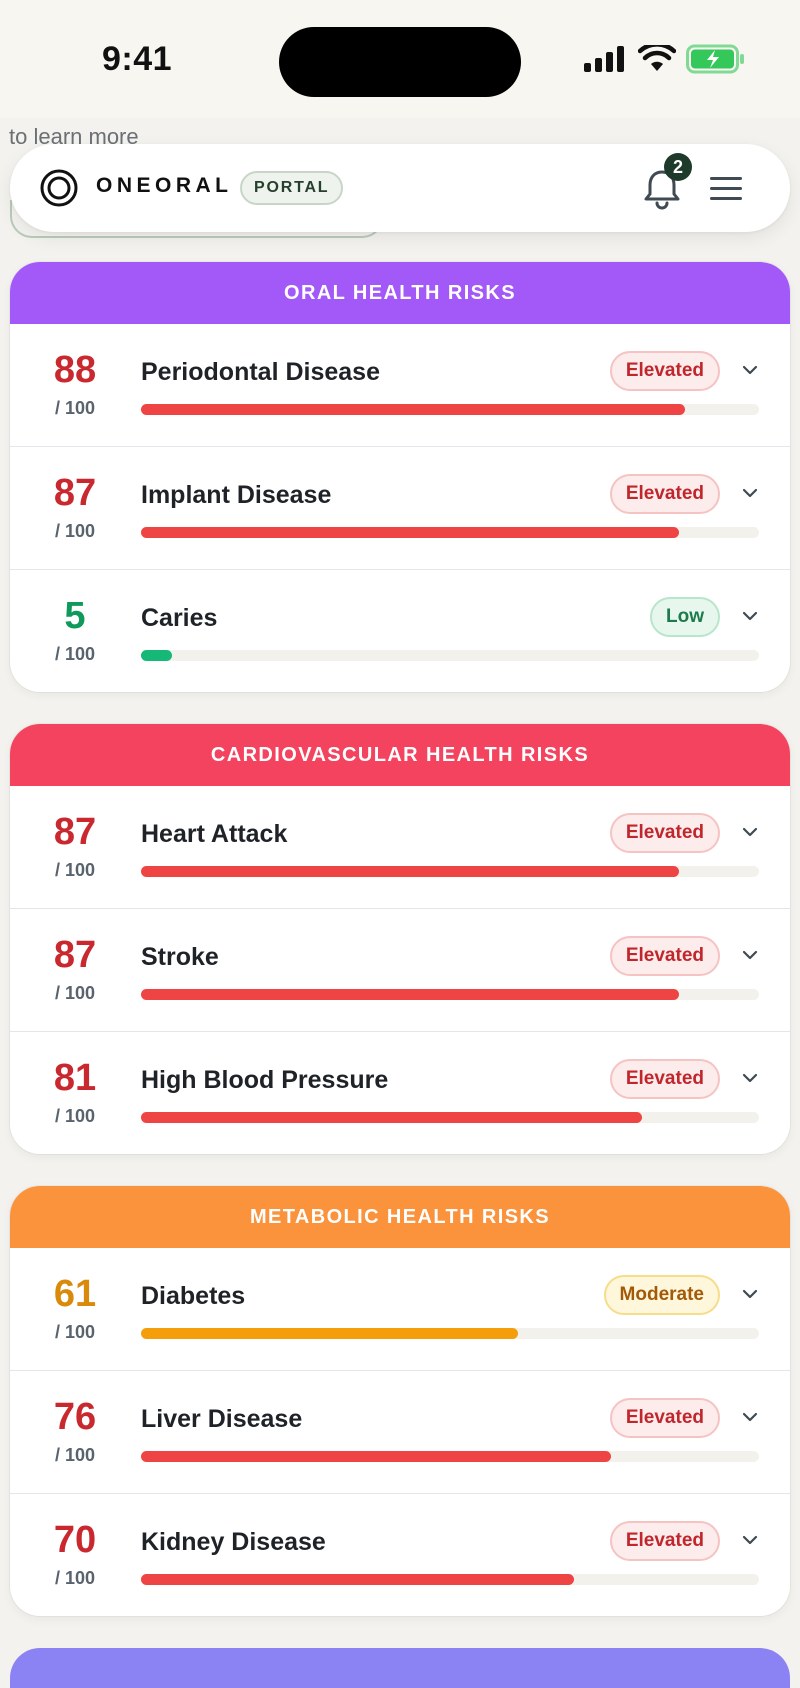 This screenshot has height=1688, width=800. I want to click on section-title: ORAL HEALTH RISKS, so click(400, 293).